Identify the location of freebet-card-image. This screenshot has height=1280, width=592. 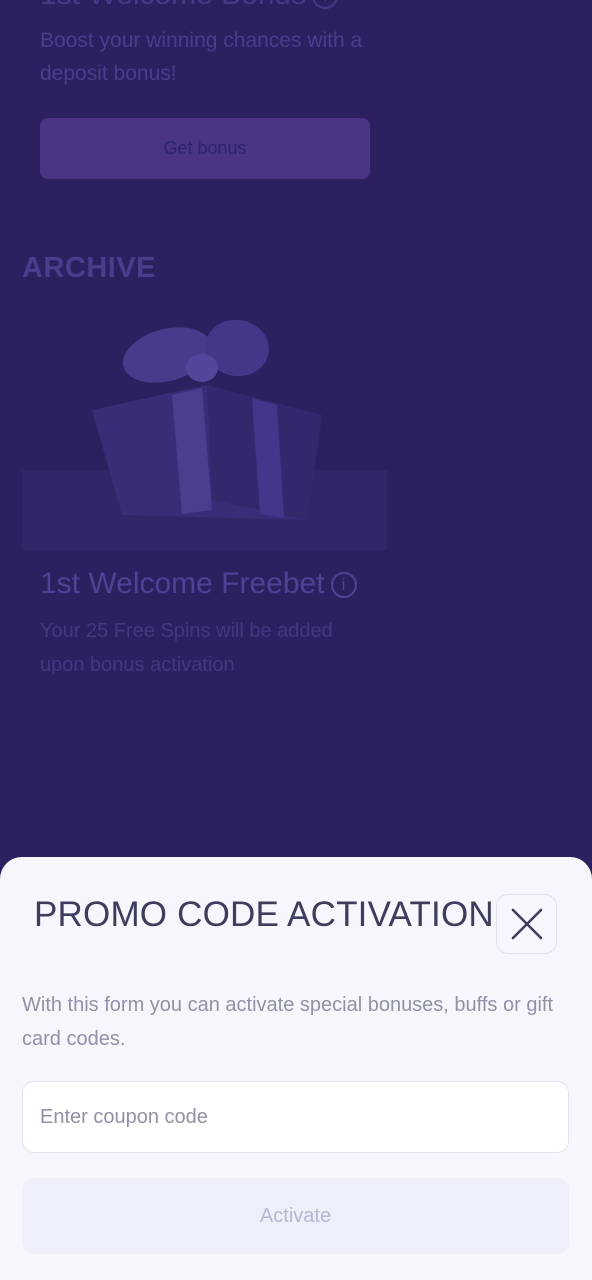
(204, 430).